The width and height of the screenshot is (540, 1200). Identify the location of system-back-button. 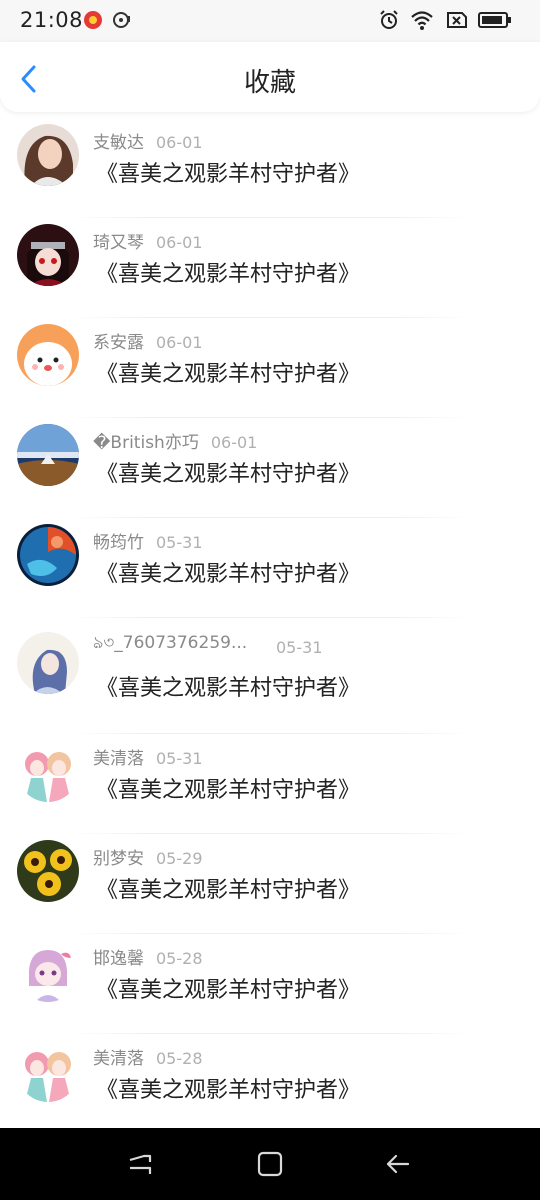
(398, 1164).